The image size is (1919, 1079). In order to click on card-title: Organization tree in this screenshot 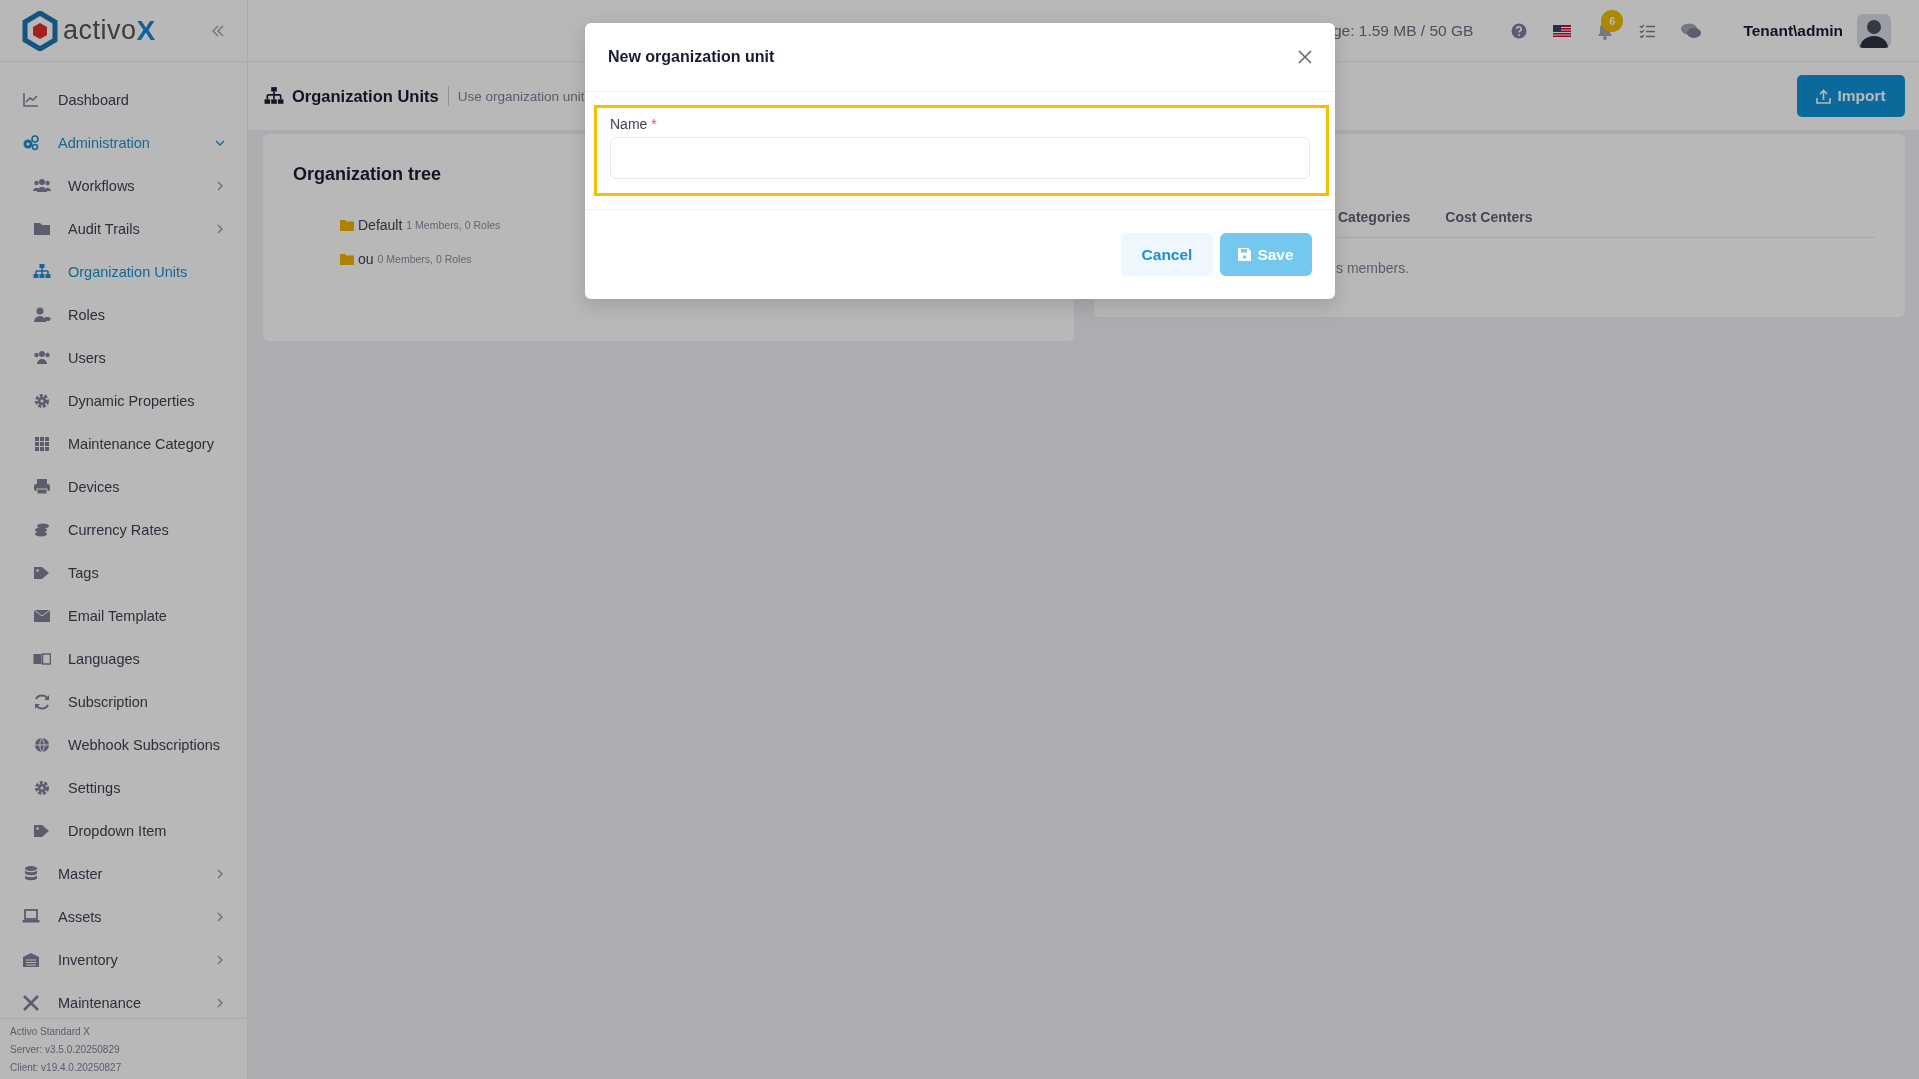, I will do `click(368, 174)`.